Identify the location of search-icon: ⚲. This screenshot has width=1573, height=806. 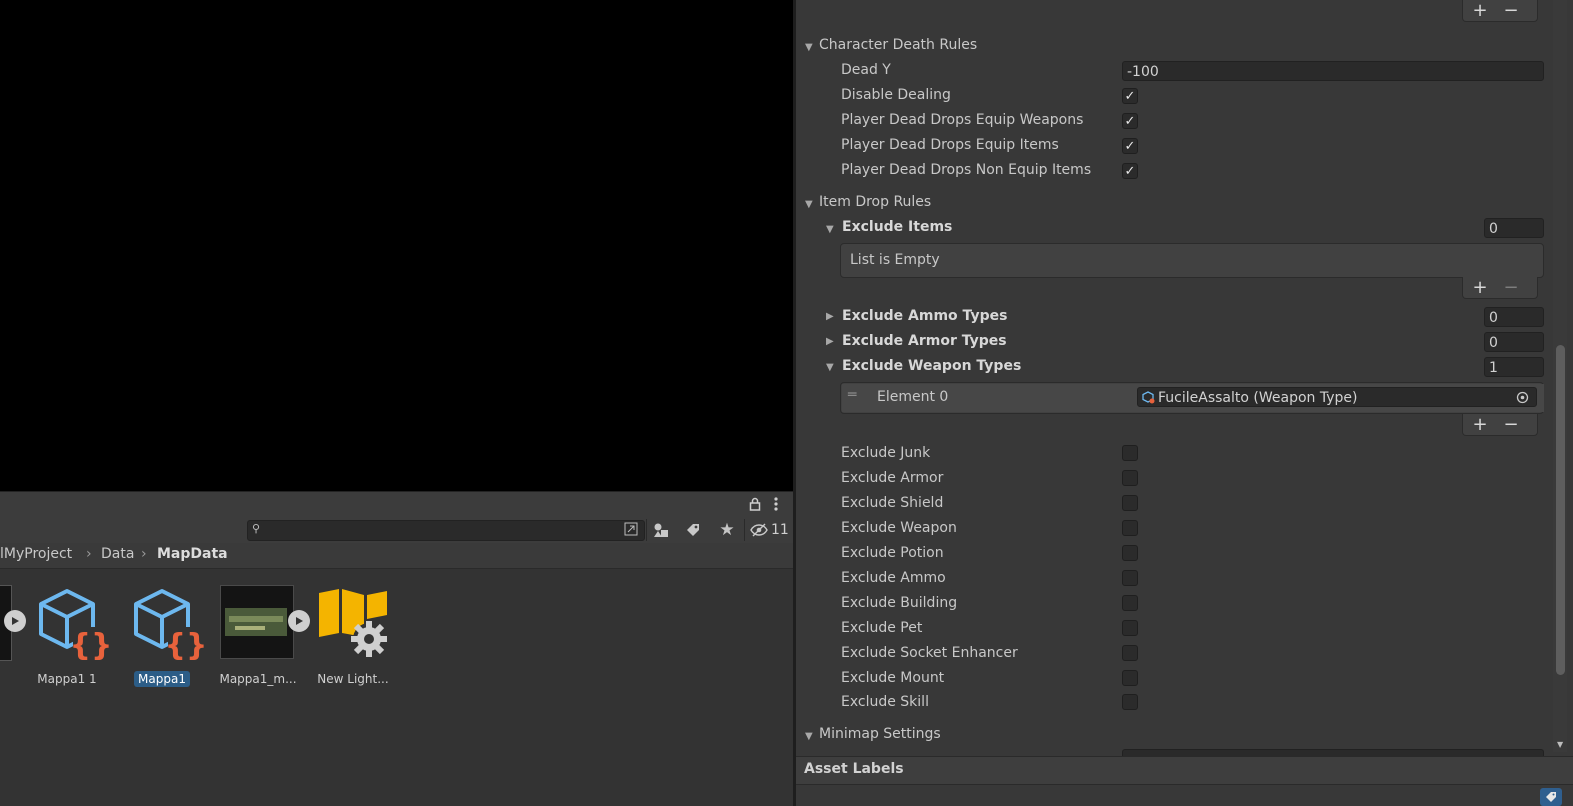
(256, 528).